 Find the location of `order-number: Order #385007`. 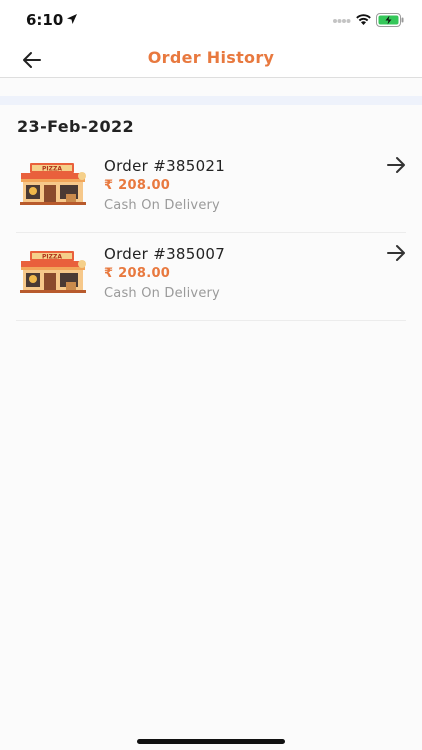

order-number: Order #385007 is located at coordinates (165, 254).